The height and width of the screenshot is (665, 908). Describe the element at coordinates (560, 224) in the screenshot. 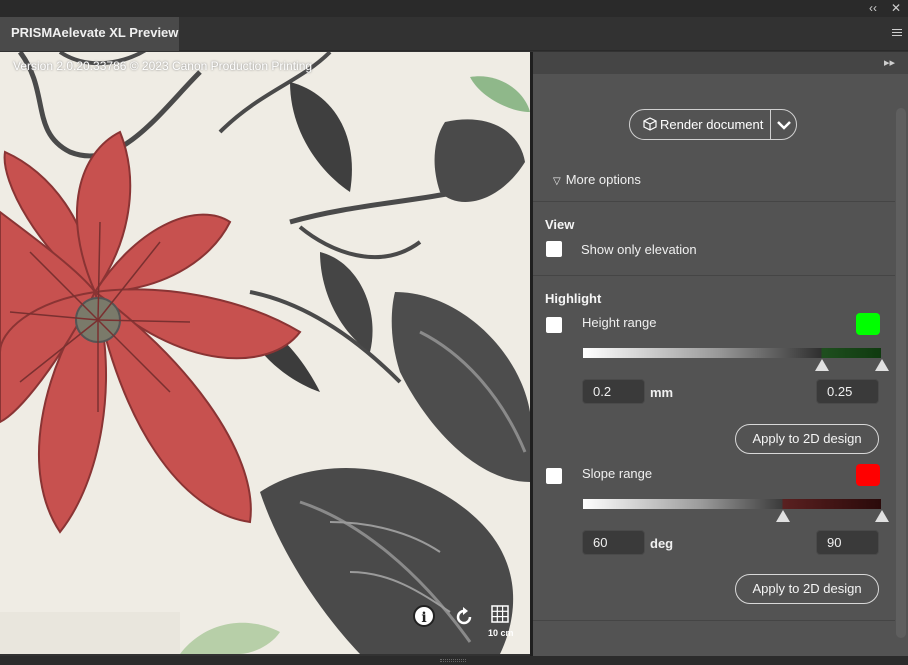

I see `view-section-title: View` at that location.